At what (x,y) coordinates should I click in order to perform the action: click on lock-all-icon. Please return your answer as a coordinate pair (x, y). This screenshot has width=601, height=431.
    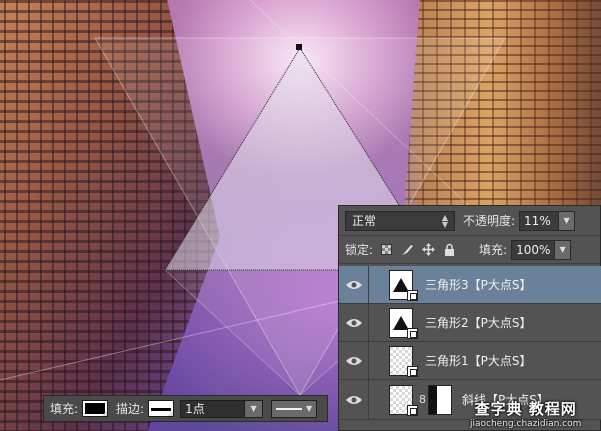
    Looking at the image, I should click on (449, 249).